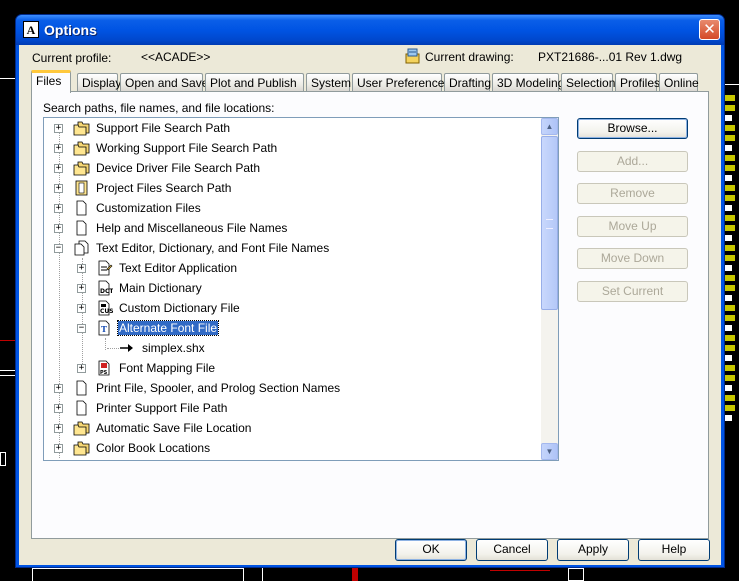 The width and height of the screenshot is (739, 581). I want to click on tab-display: Display, so click(99, 82).